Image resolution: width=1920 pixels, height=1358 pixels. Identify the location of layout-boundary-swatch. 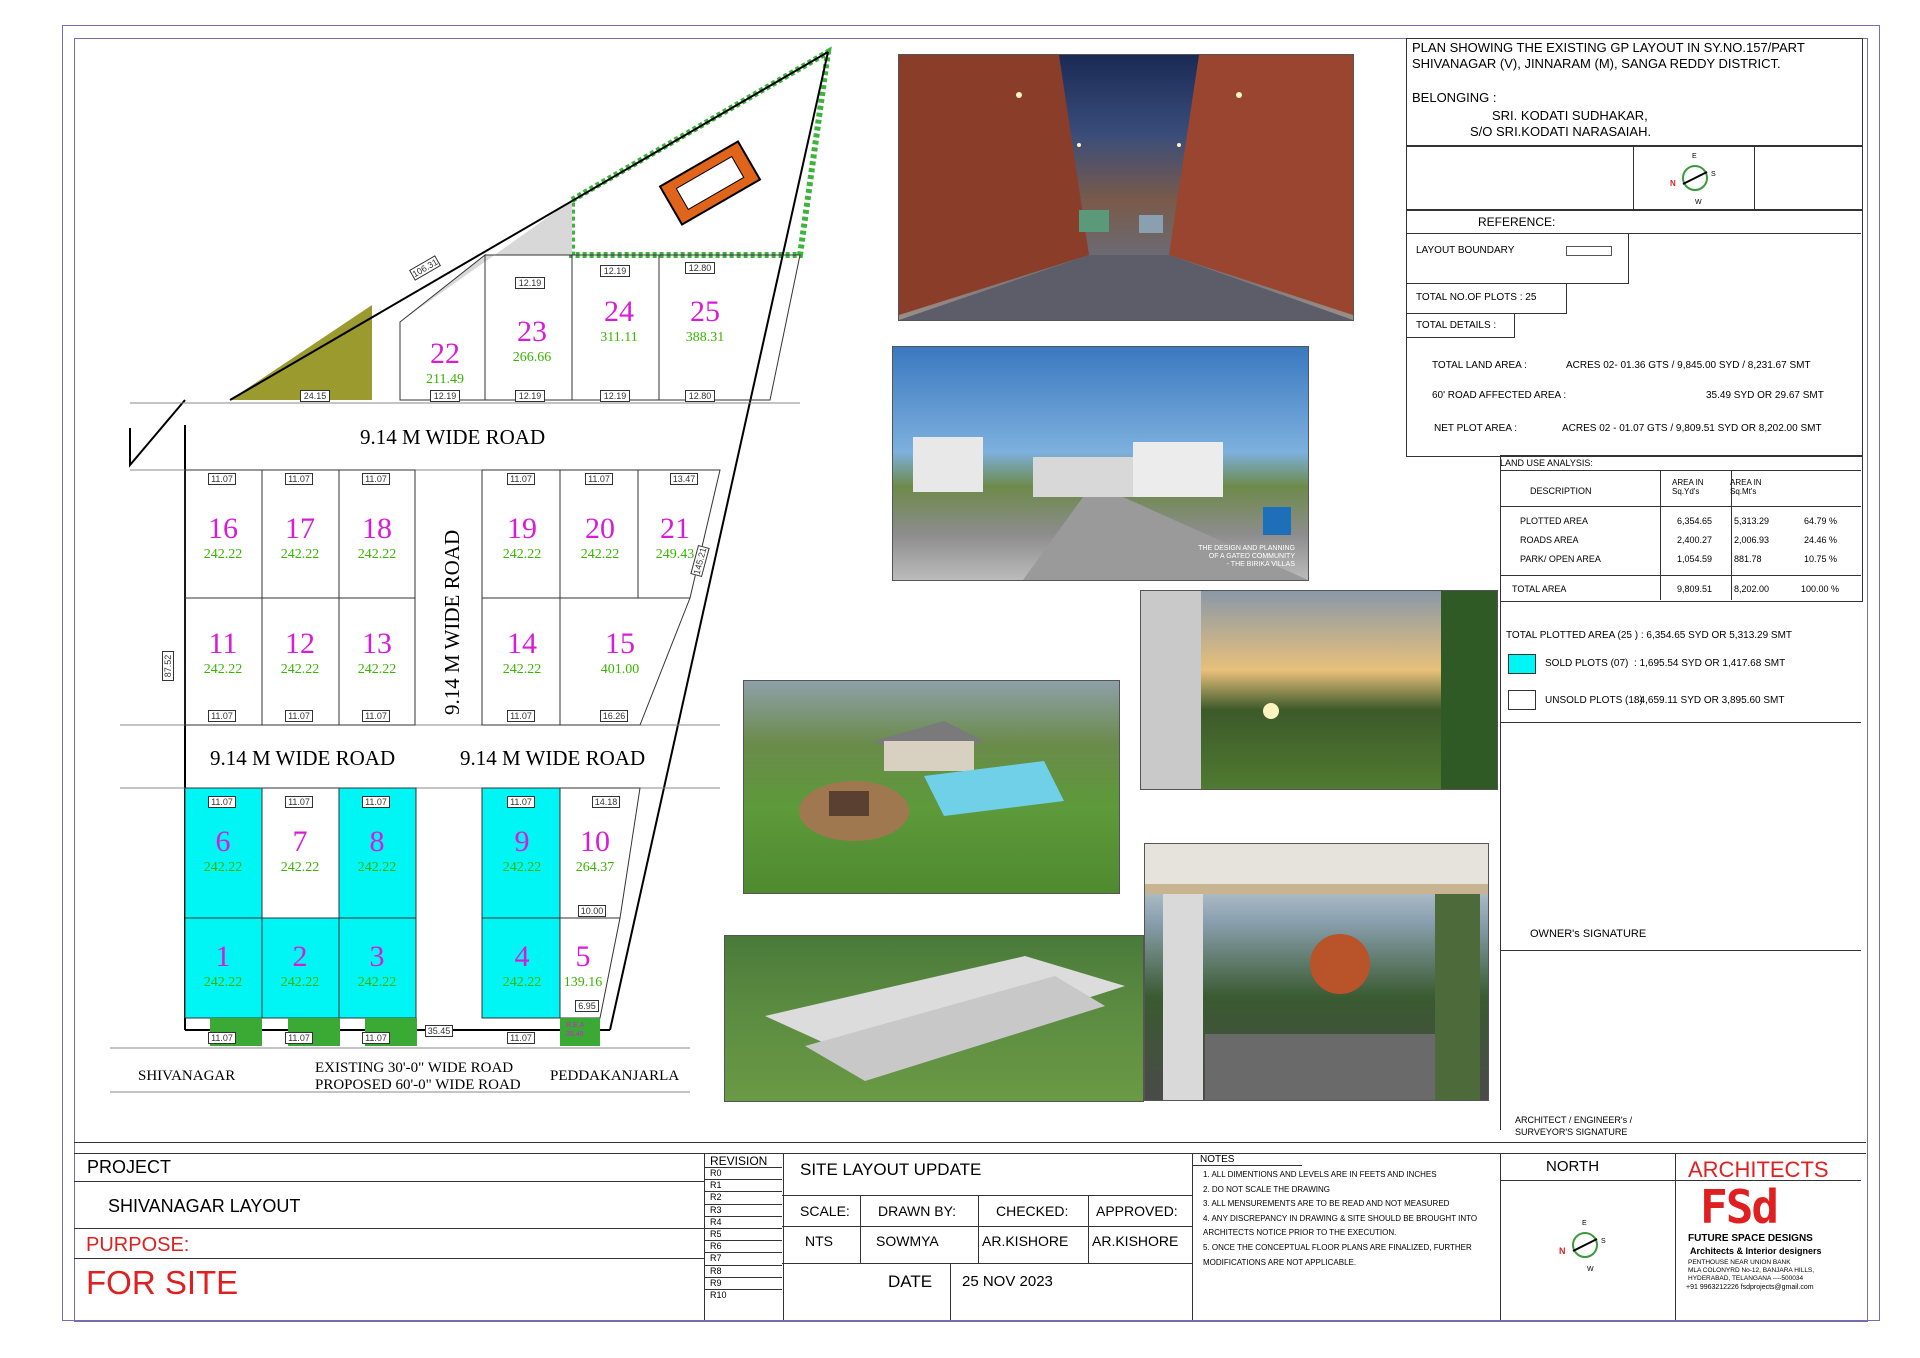
(1589, 251).